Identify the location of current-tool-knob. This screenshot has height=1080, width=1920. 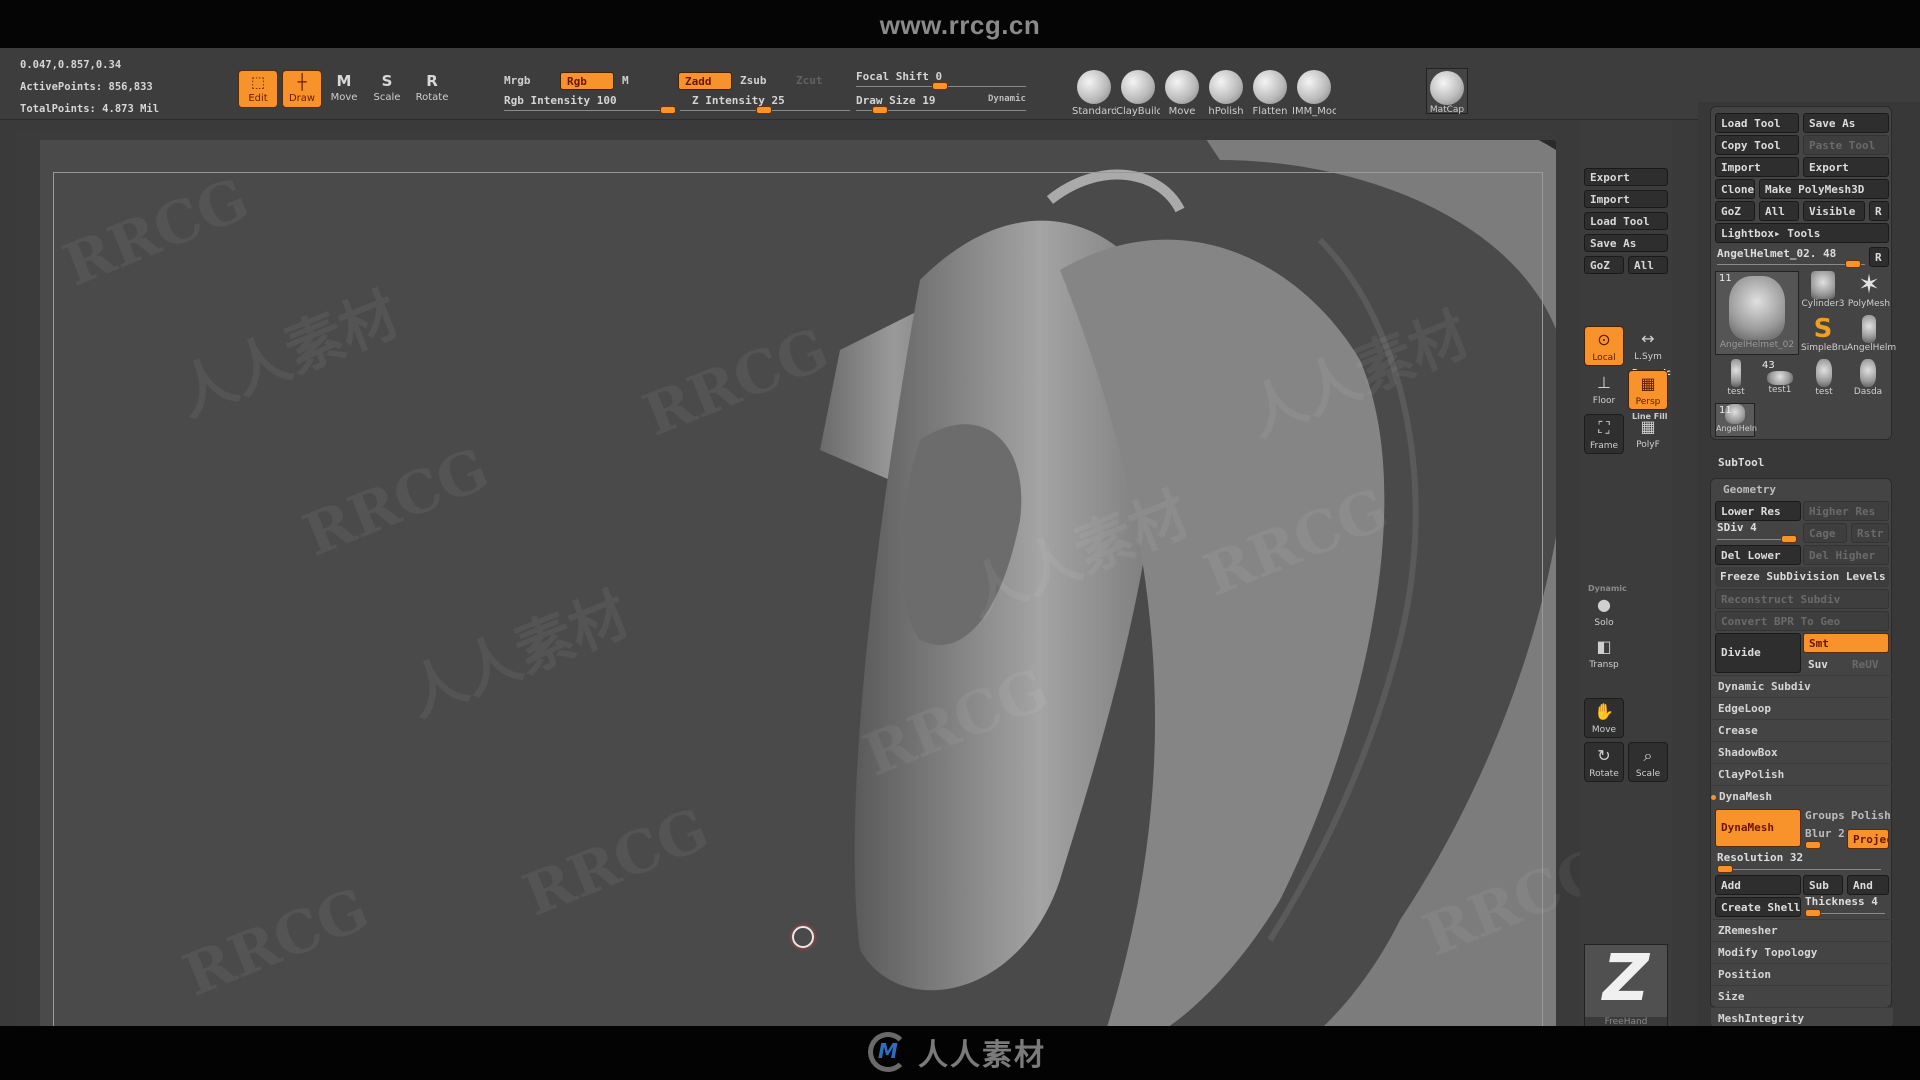
(1853, 264).